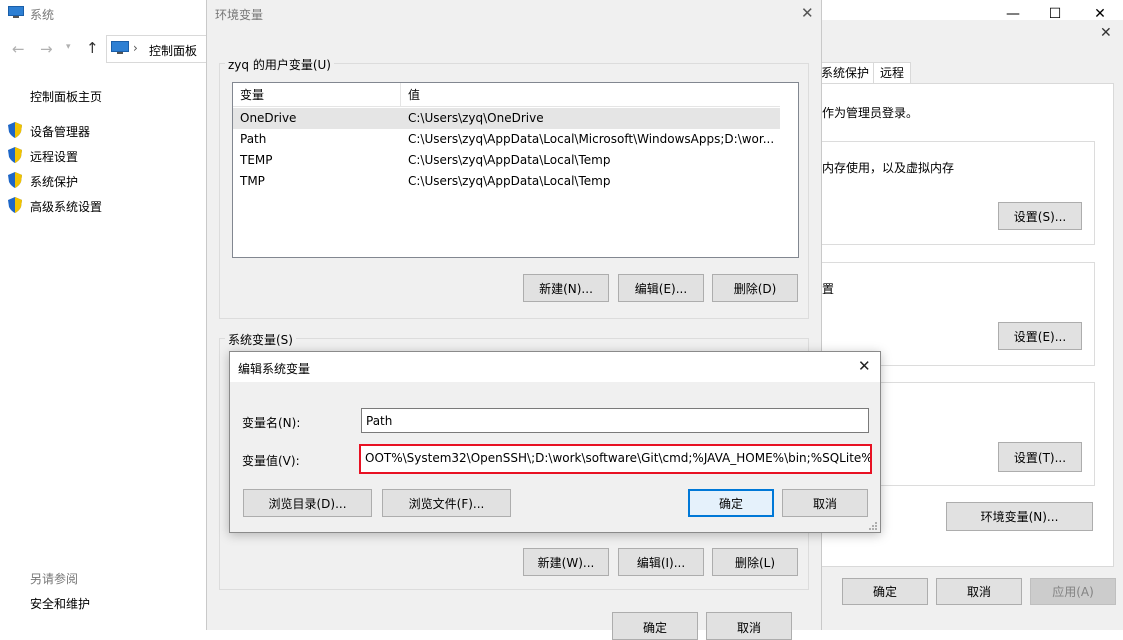  I want to click on performance-description: 内存使用，以及虚拟内存, so click(888, 168).